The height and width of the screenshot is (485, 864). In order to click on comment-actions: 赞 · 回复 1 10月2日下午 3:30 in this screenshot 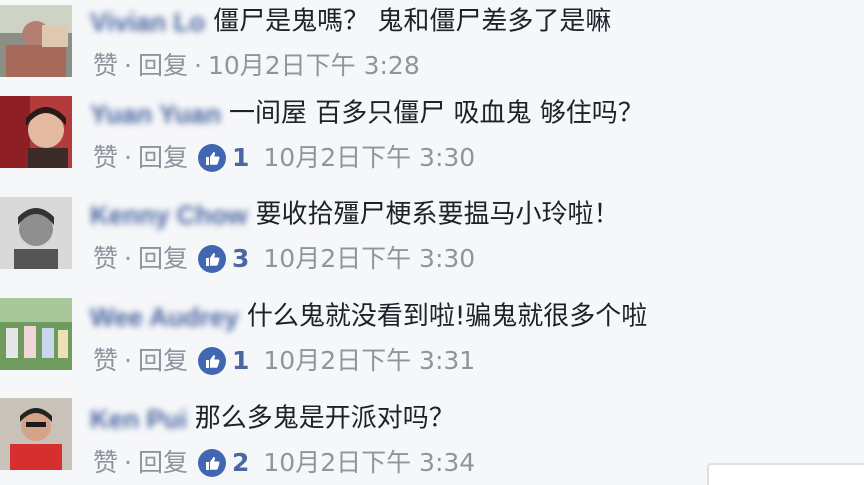, I will do `click(284, 157)`.